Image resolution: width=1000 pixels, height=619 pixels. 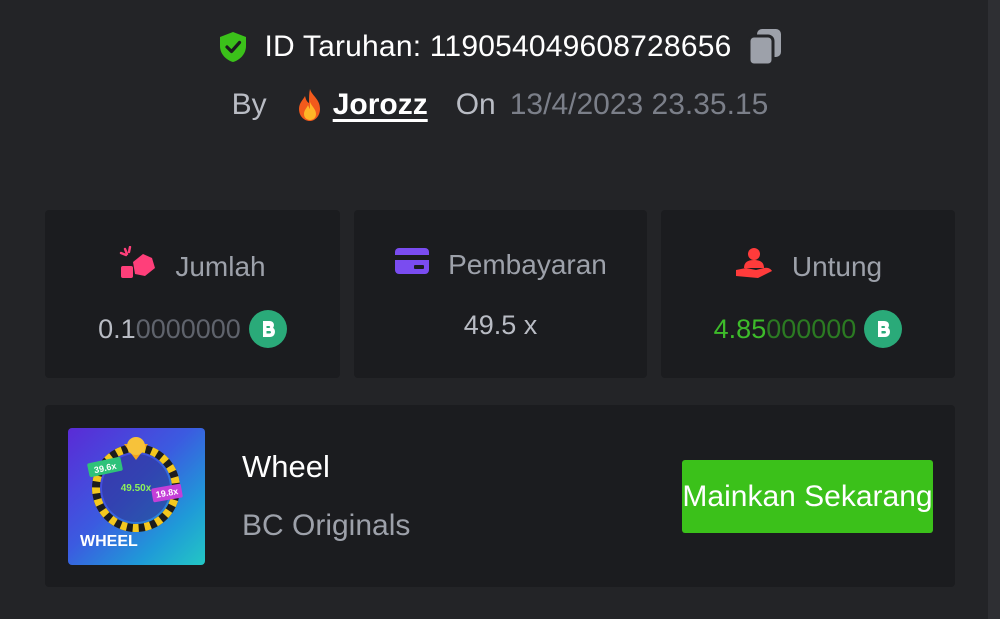 What do you see at coordinates (138, 266) in the screenshot?
I see `money-hand-icon` at bounding box center [138, 266].